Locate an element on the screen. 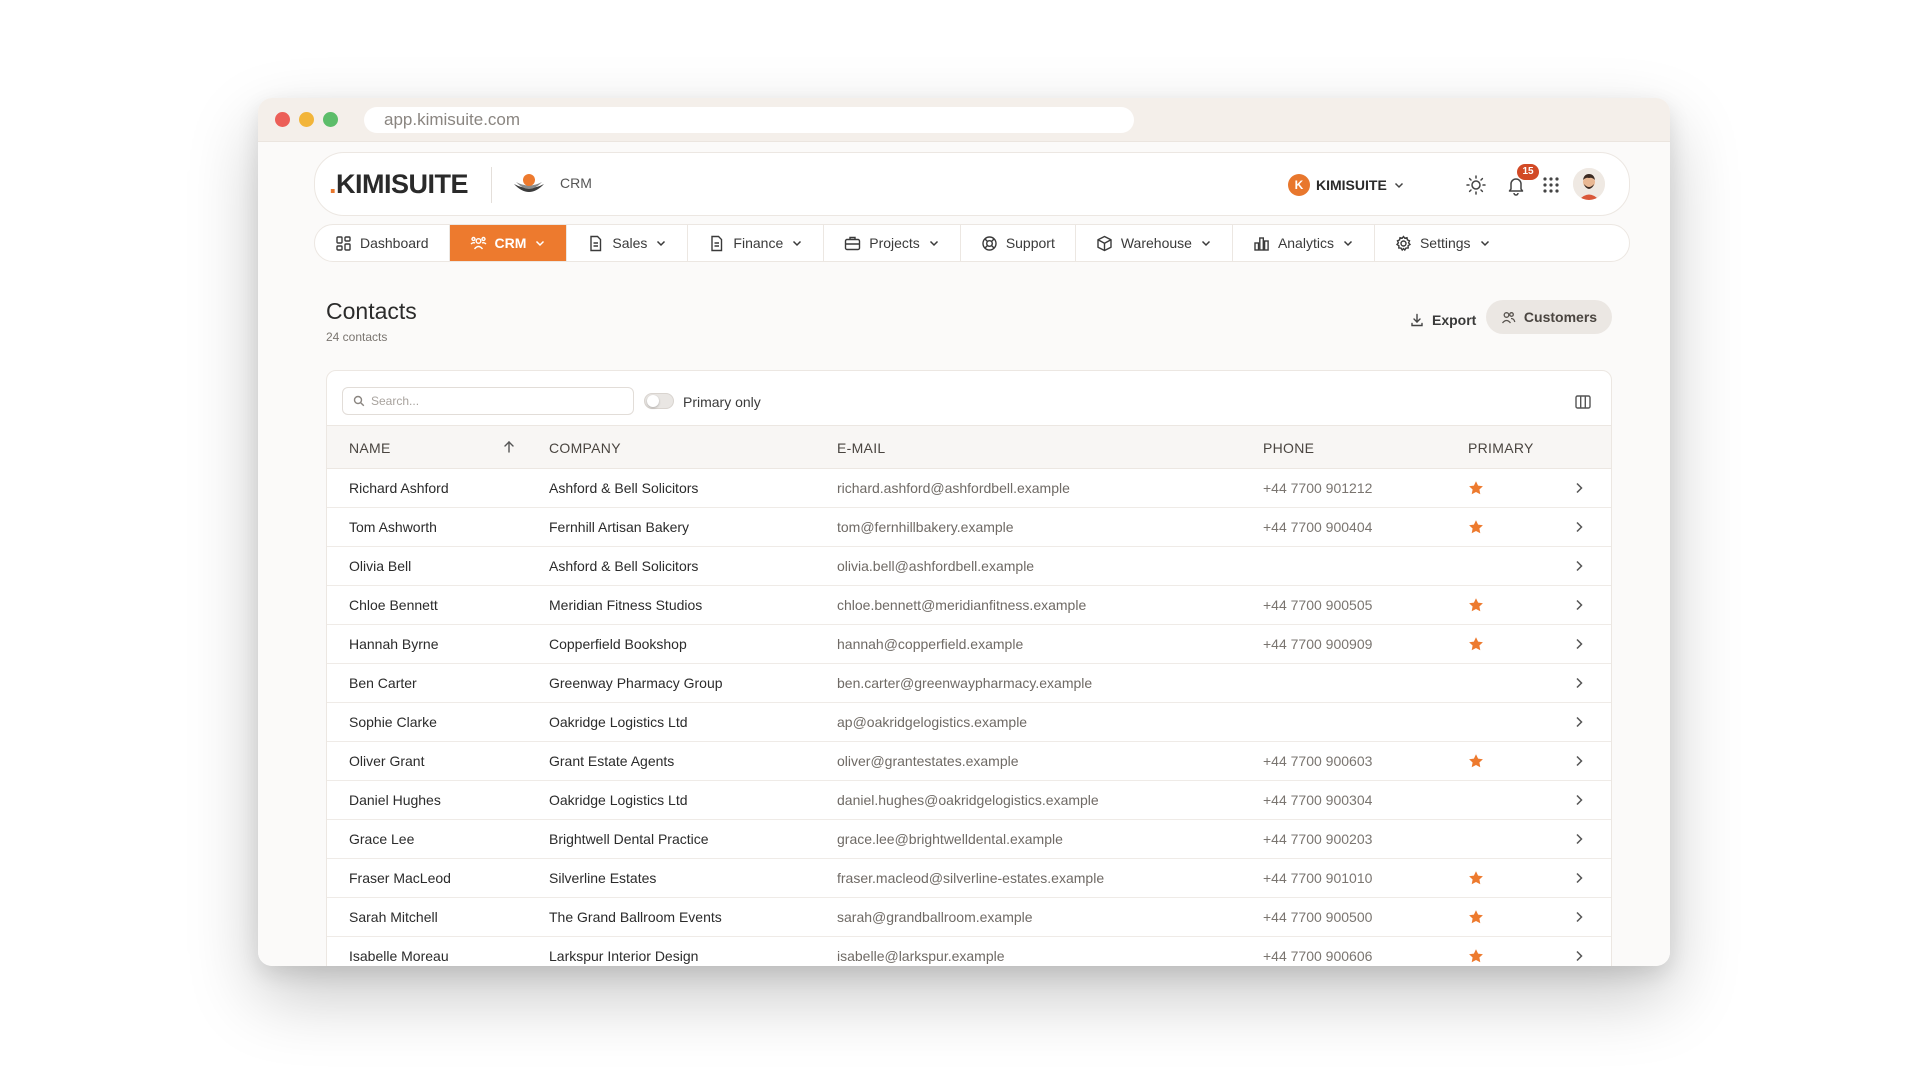 This screenshot has height=1080, width=1920. contact-email: hannah@copperfield.example is located at coordinates (930, 644).